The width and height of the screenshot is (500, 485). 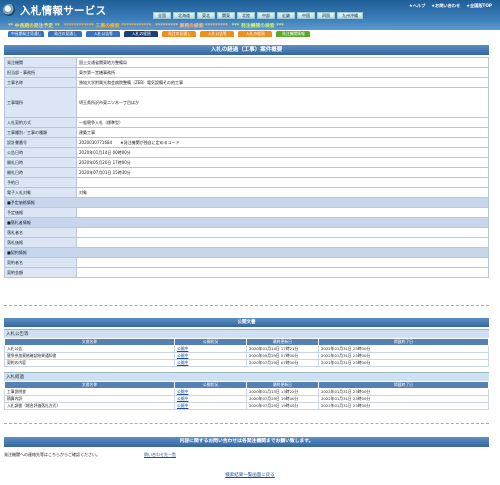 What do you see at coordinates (40, 132) in the screenshot?
I see `field-label: 工事種別／工事の種類` at bounding box center [40, 132].